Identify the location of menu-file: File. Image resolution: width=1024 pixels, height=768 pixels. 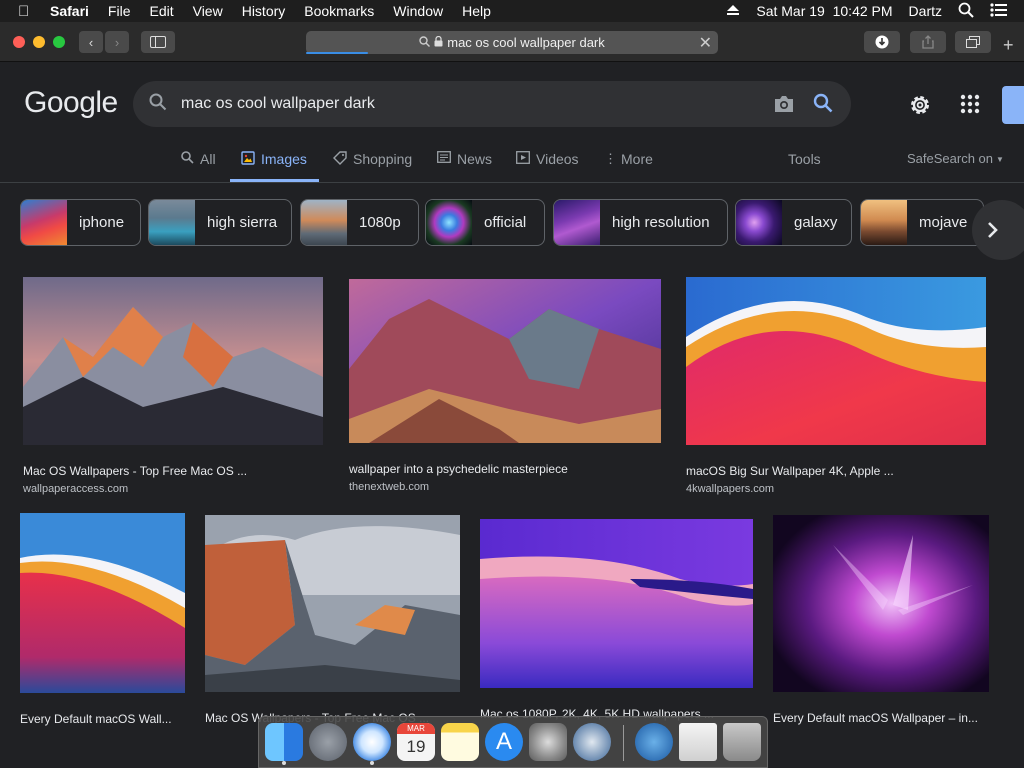
(119, 11).